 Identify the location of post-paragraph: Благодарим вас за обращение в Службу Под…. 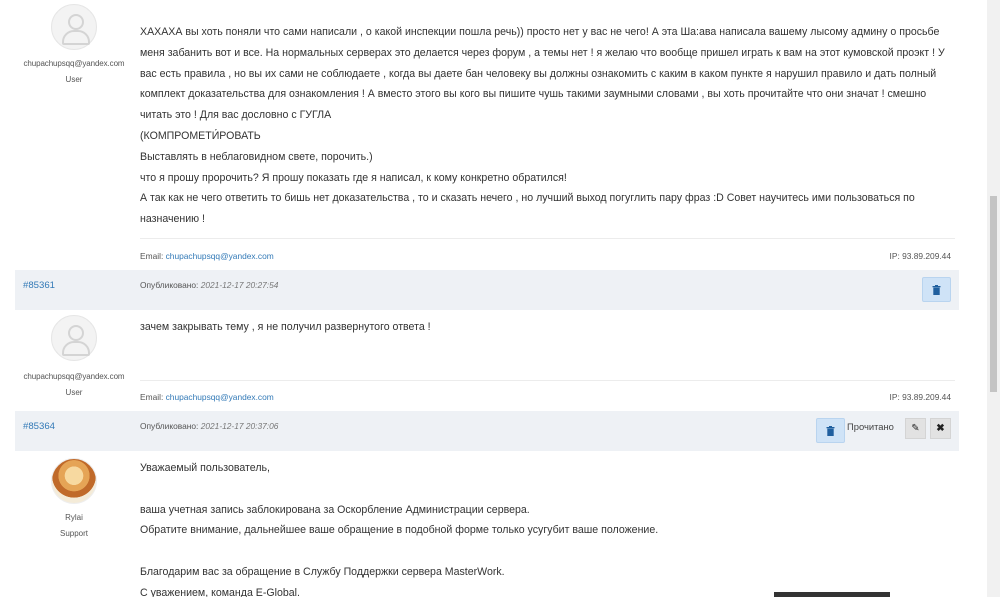
(322, 571).